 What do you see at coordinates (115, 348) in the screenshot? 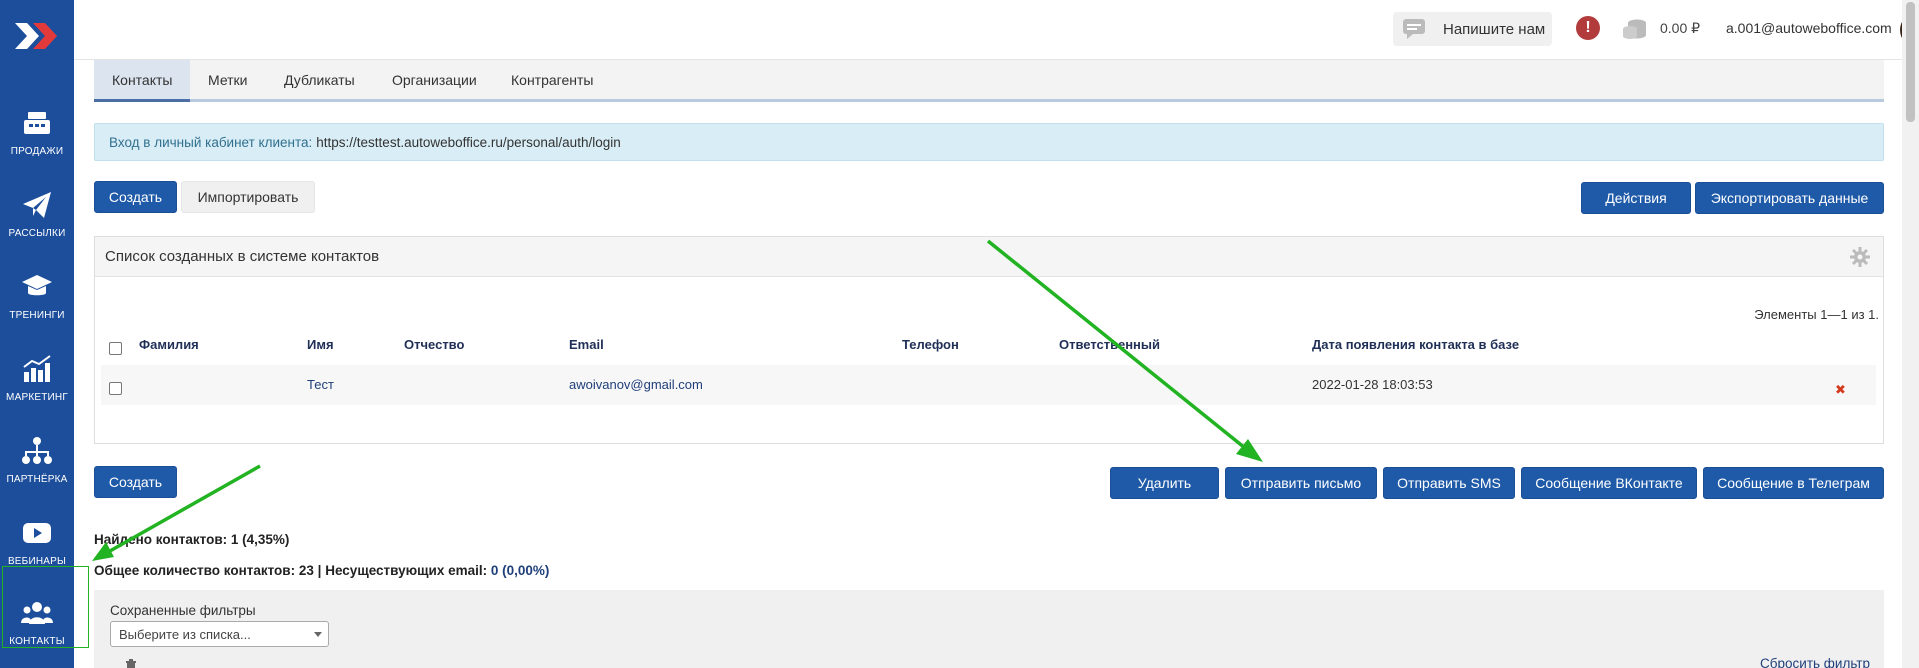
I see `select-all-checkbox` at bounding box center [115, 348].